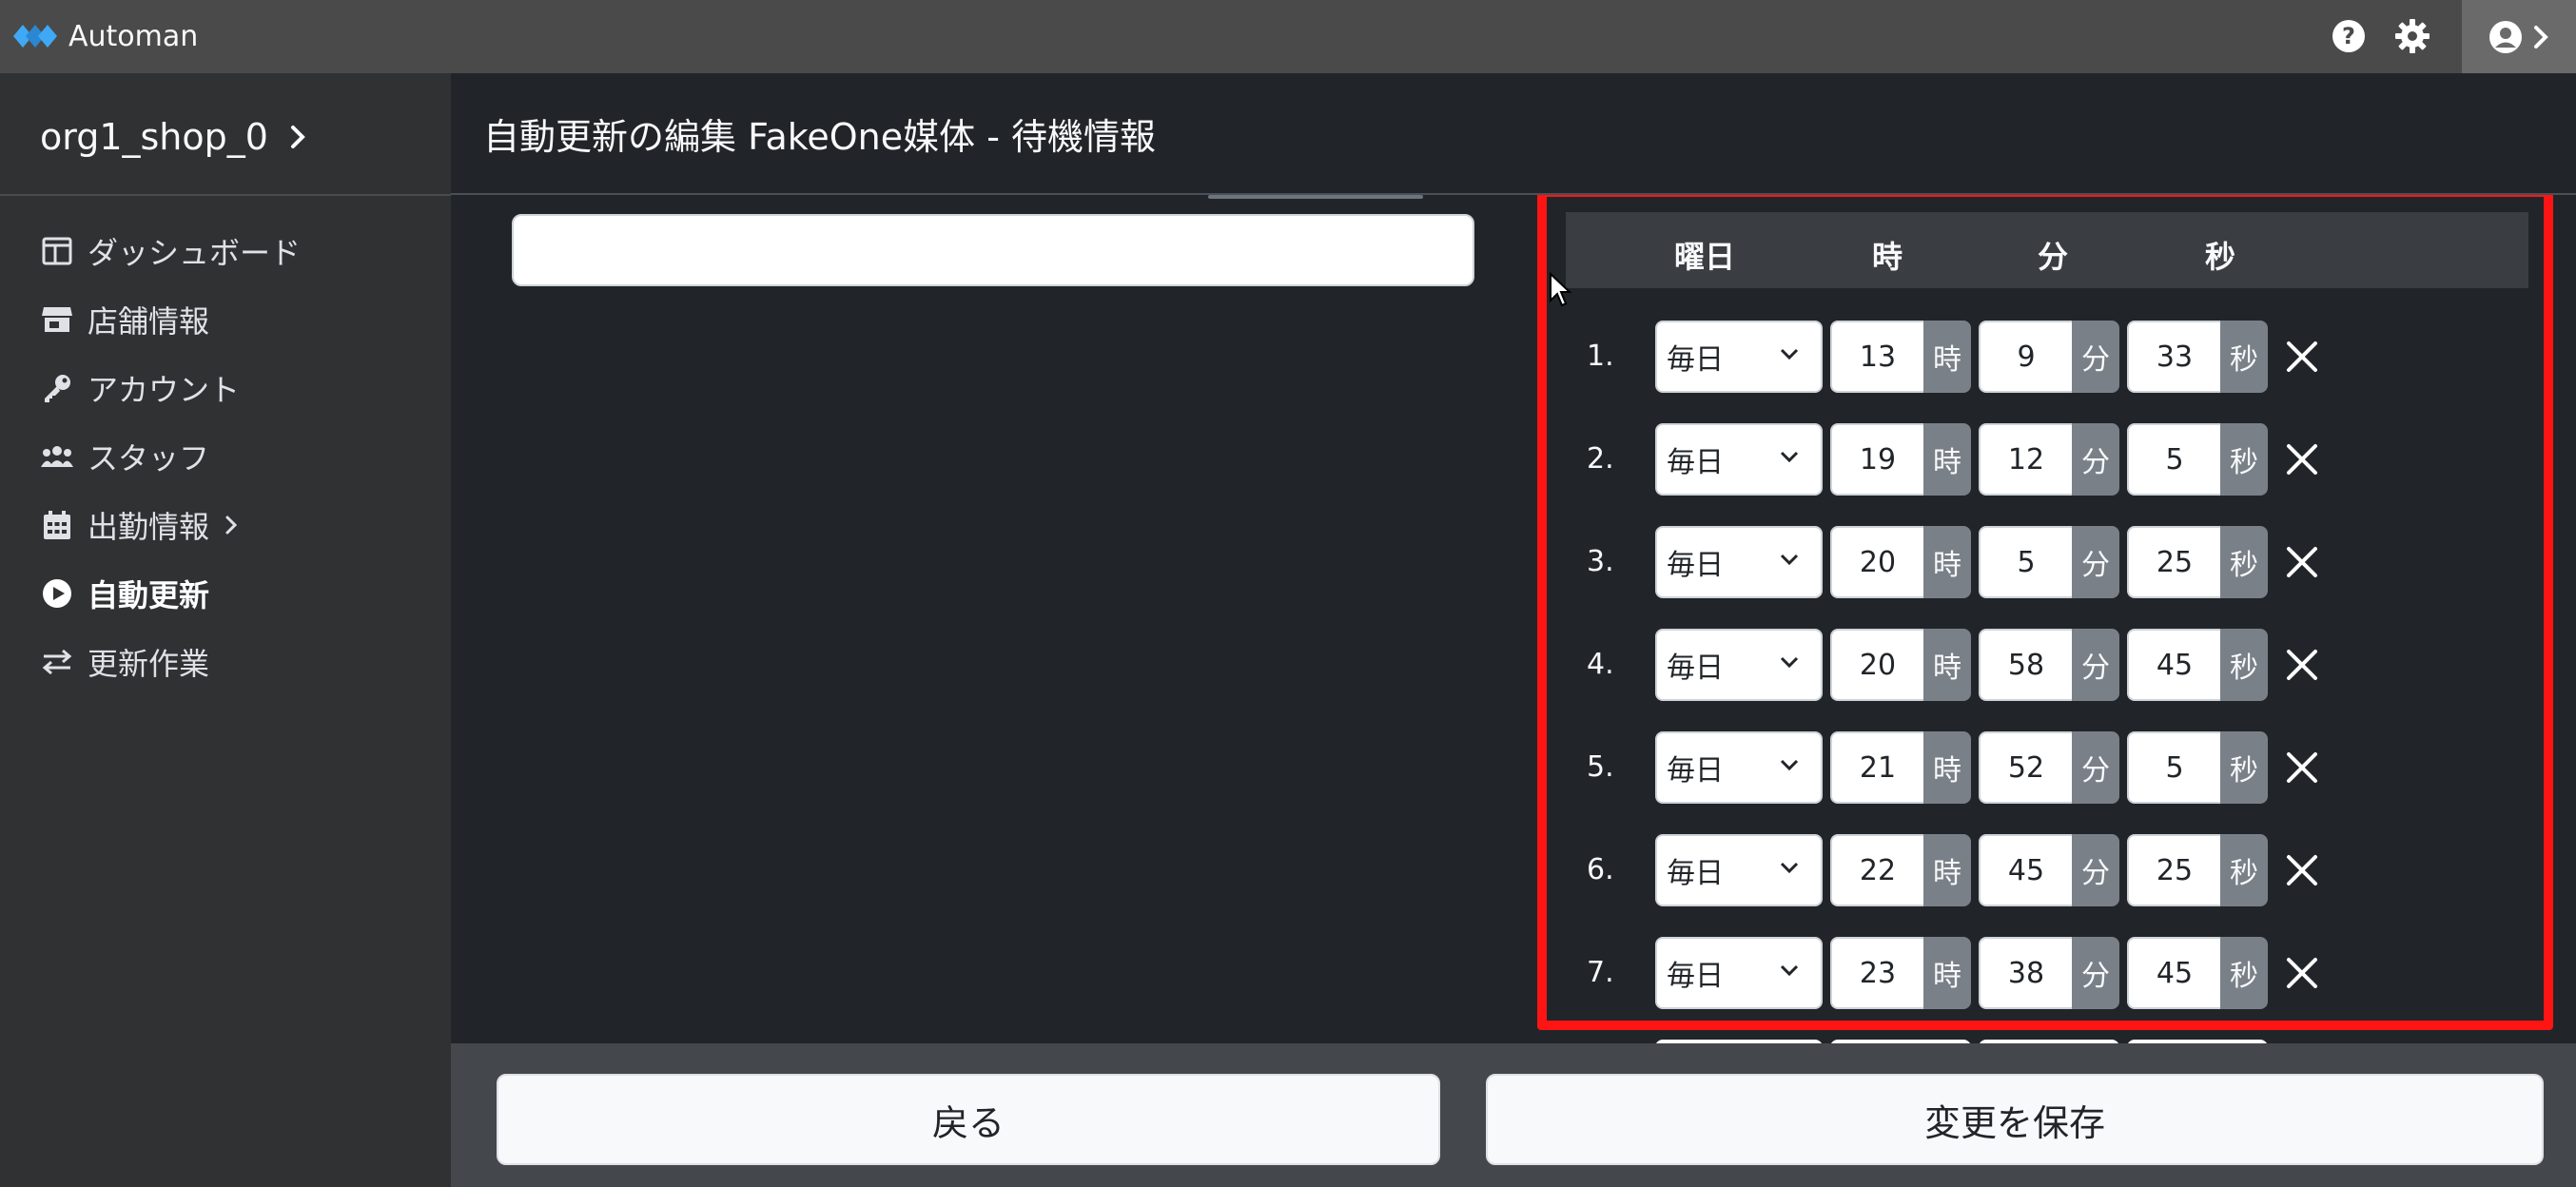 The height and width of the screenshot is (1187, 2576). Describe the element at coordinates (1561, 289) in the screenshot. I see `mouse-cursor-icon` at that location.